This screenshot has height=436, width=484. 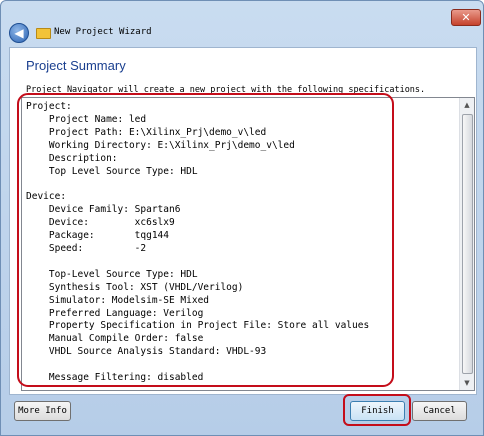 I want to click on vertical-scrollbar: ▲ ▼, so click(x=466, y=244).